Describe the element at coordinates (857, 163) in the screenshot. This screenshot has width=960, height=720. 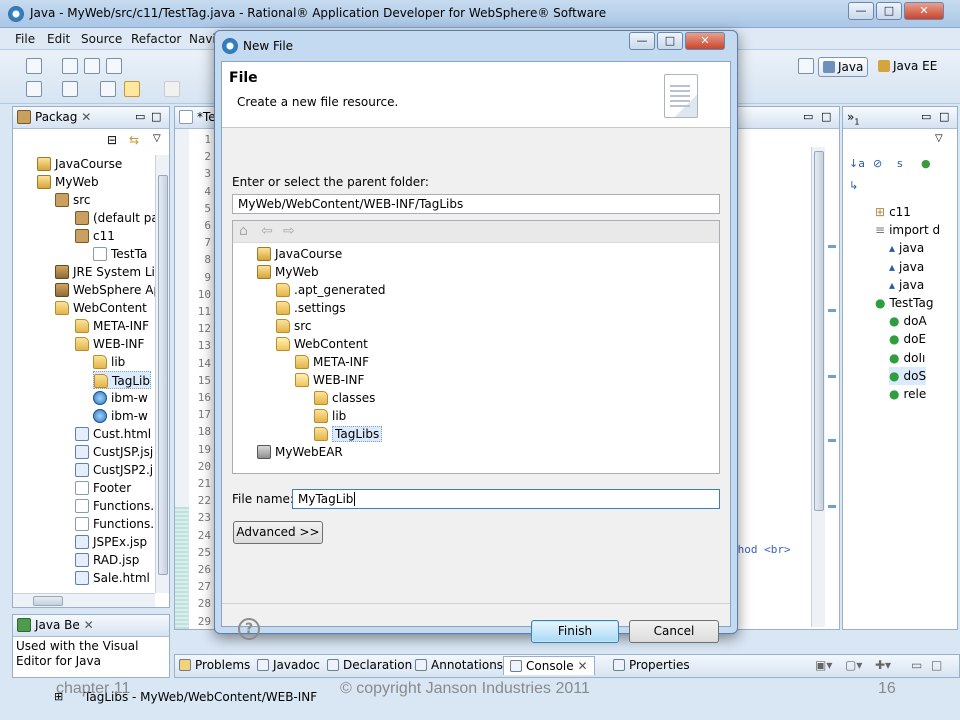
I see `sort-icon: ↓a` at that location.